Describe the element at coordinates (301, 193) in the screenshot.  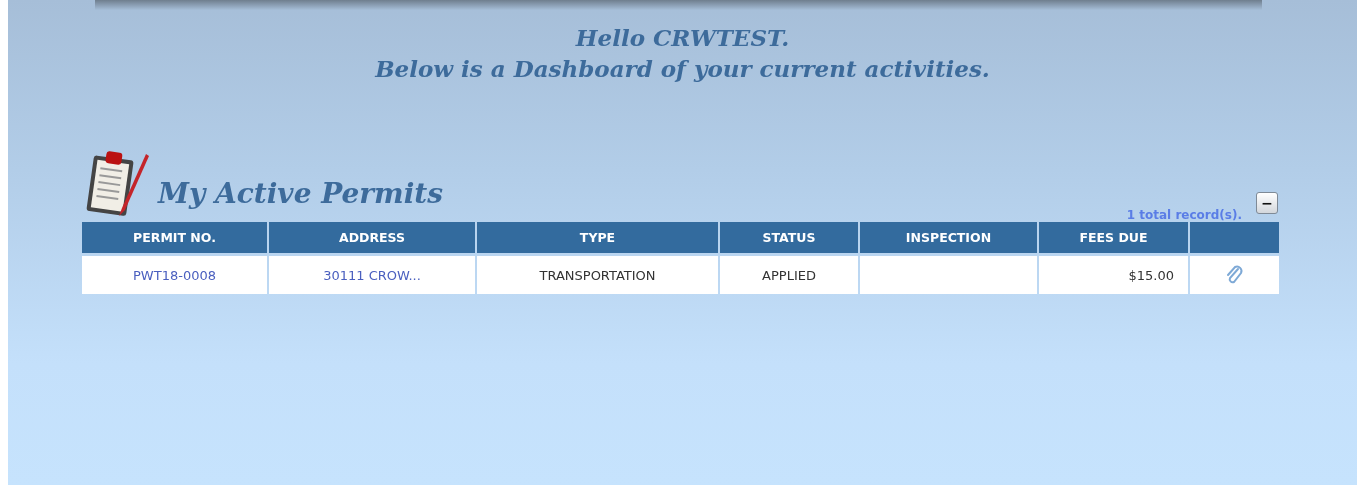
I see `section-title: My Active Permits` at that location.